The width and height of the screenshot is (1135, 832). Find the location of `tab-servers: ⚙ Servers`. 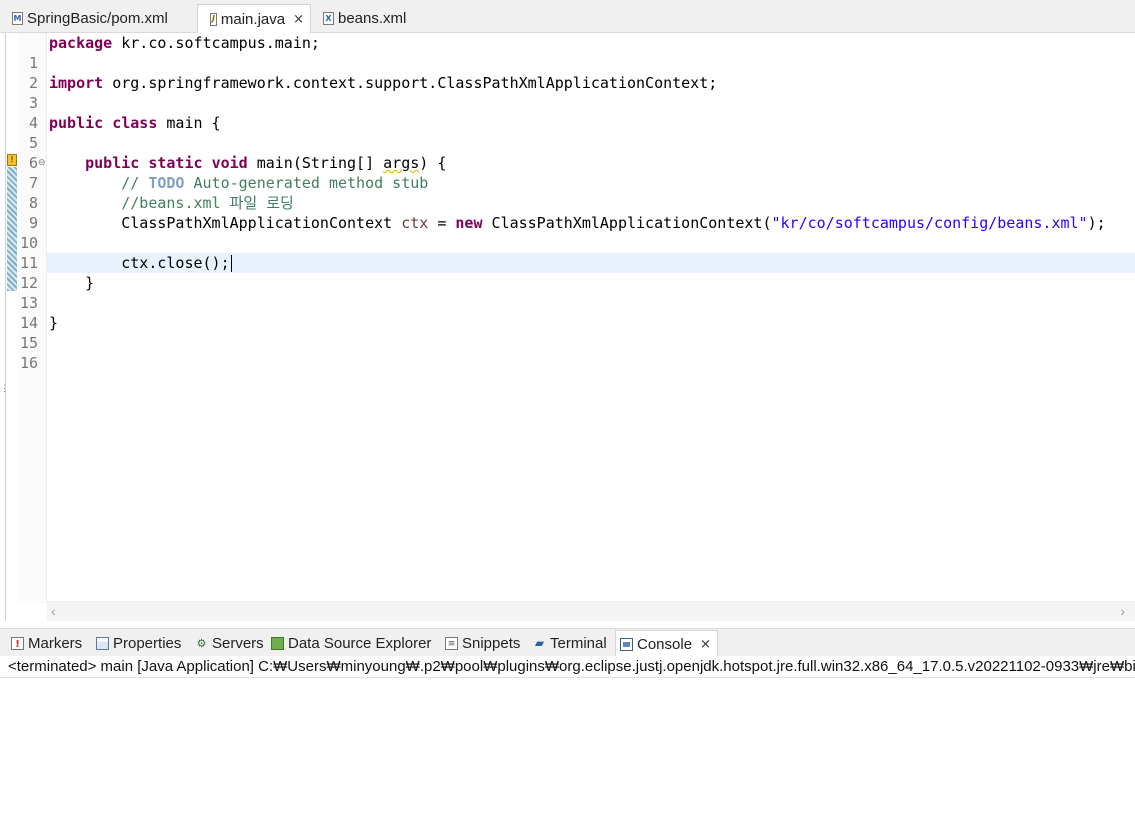

tab-servers: ⚙ Servers is located at coordinates (229, 643).